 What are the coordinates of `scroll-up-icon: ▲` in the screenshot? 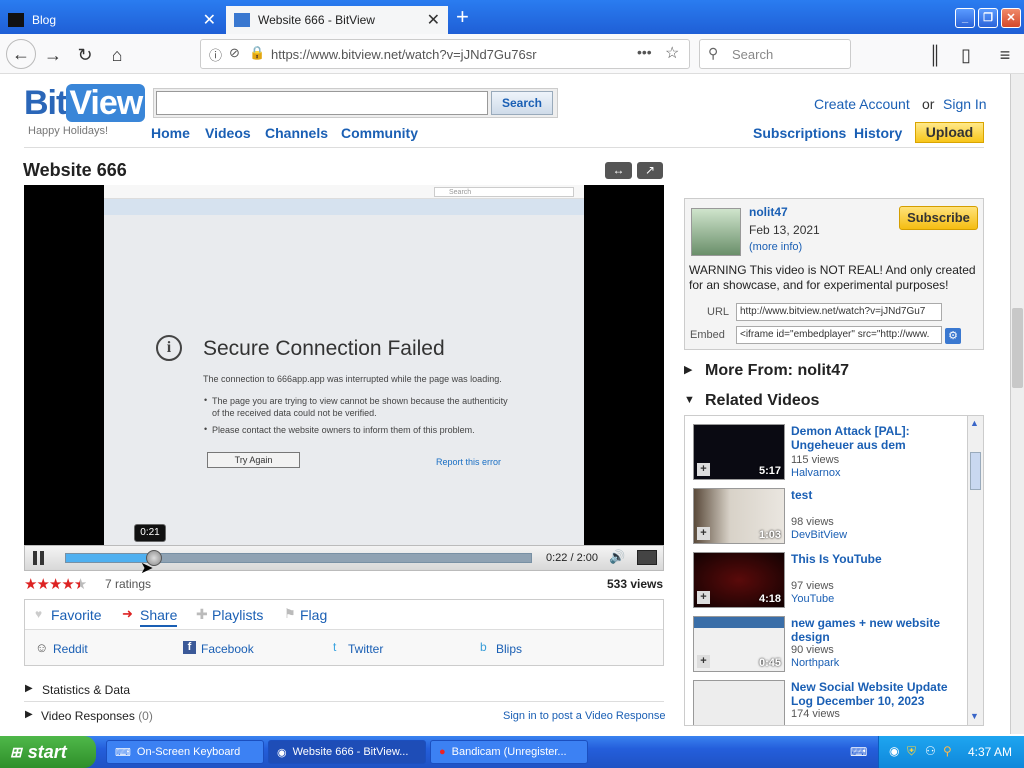 It's located at (974, 423).